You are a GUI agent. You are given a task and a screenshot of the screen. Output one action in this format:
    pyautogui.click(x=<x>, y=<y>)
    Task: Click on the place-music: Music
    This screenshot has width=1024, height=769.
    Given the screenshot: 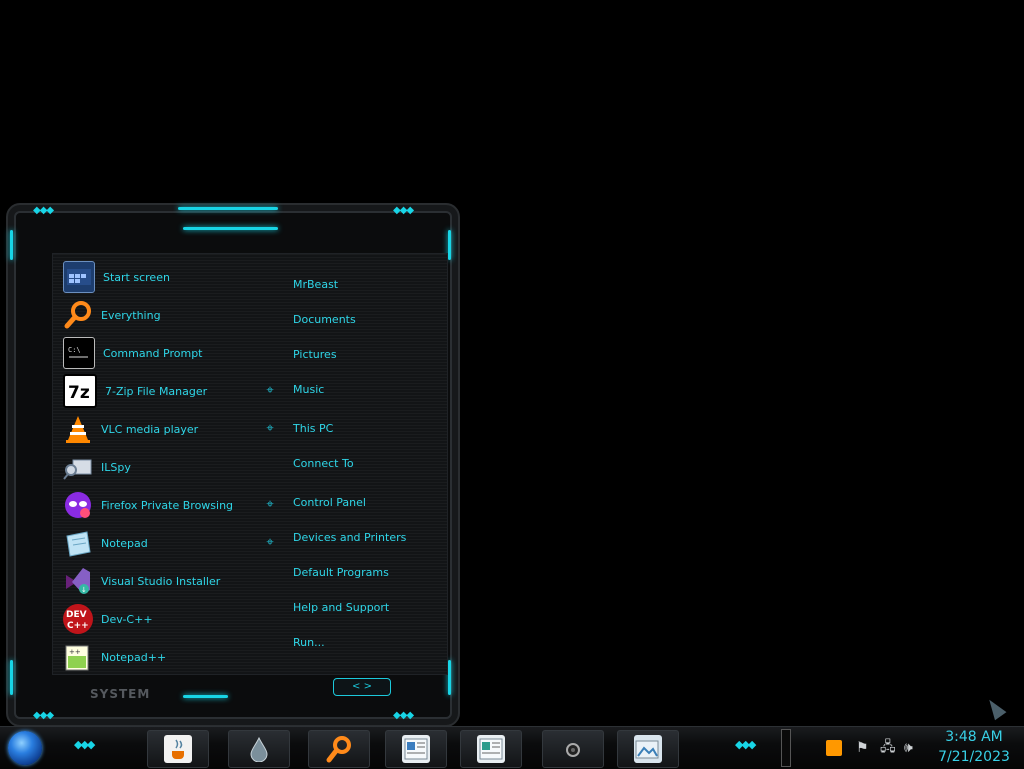 What is the action you would take?
    pyautogui.click(x=308, y=389)
    